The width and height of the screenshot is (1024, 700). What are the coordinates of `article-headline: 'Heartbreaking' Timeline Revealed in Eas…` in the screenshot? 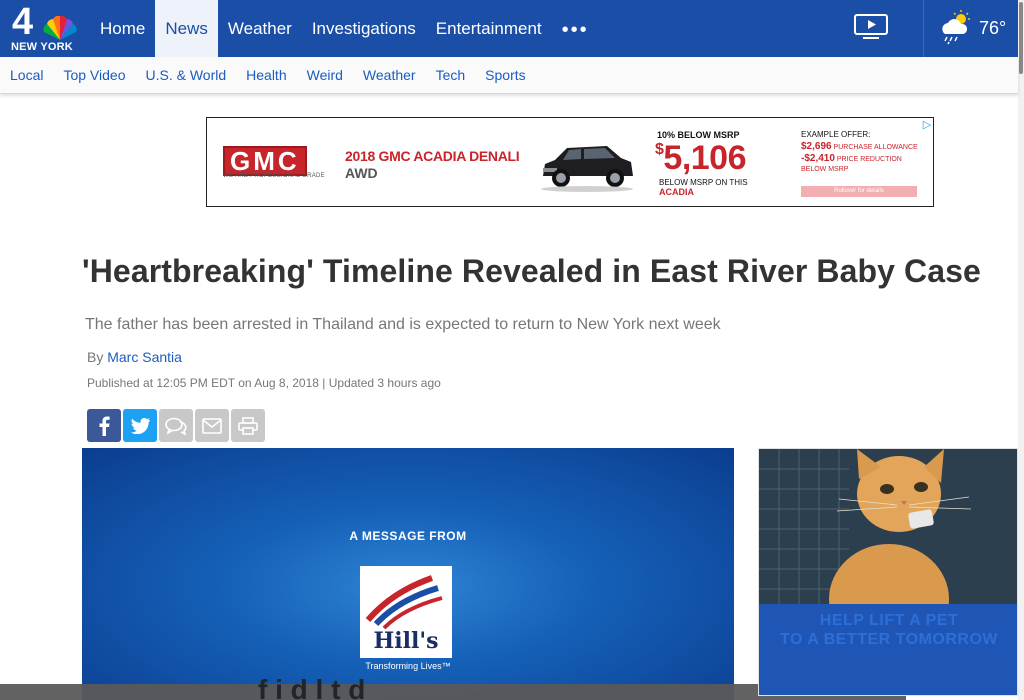 It's located at (531, 271).